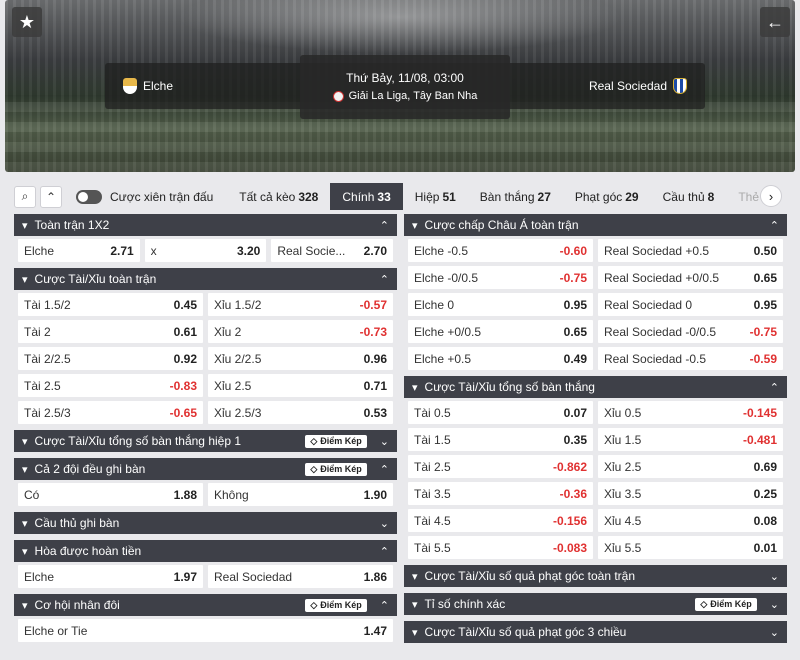 Image resolution: width=800 pixels, height=660 pixels. Describe the element at coordinates (413, 96) in the screenshot. I see `league-name: Giải La Liga, Tây Ban Nha` at that location.